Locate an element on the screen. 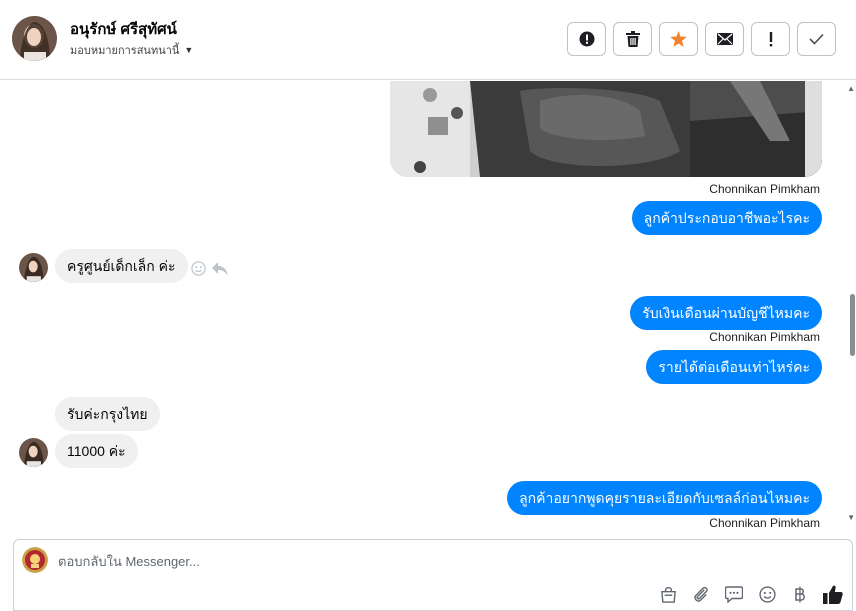 This screenshot has height=611, width=856. attach-button is located at coordinates (701, 594).